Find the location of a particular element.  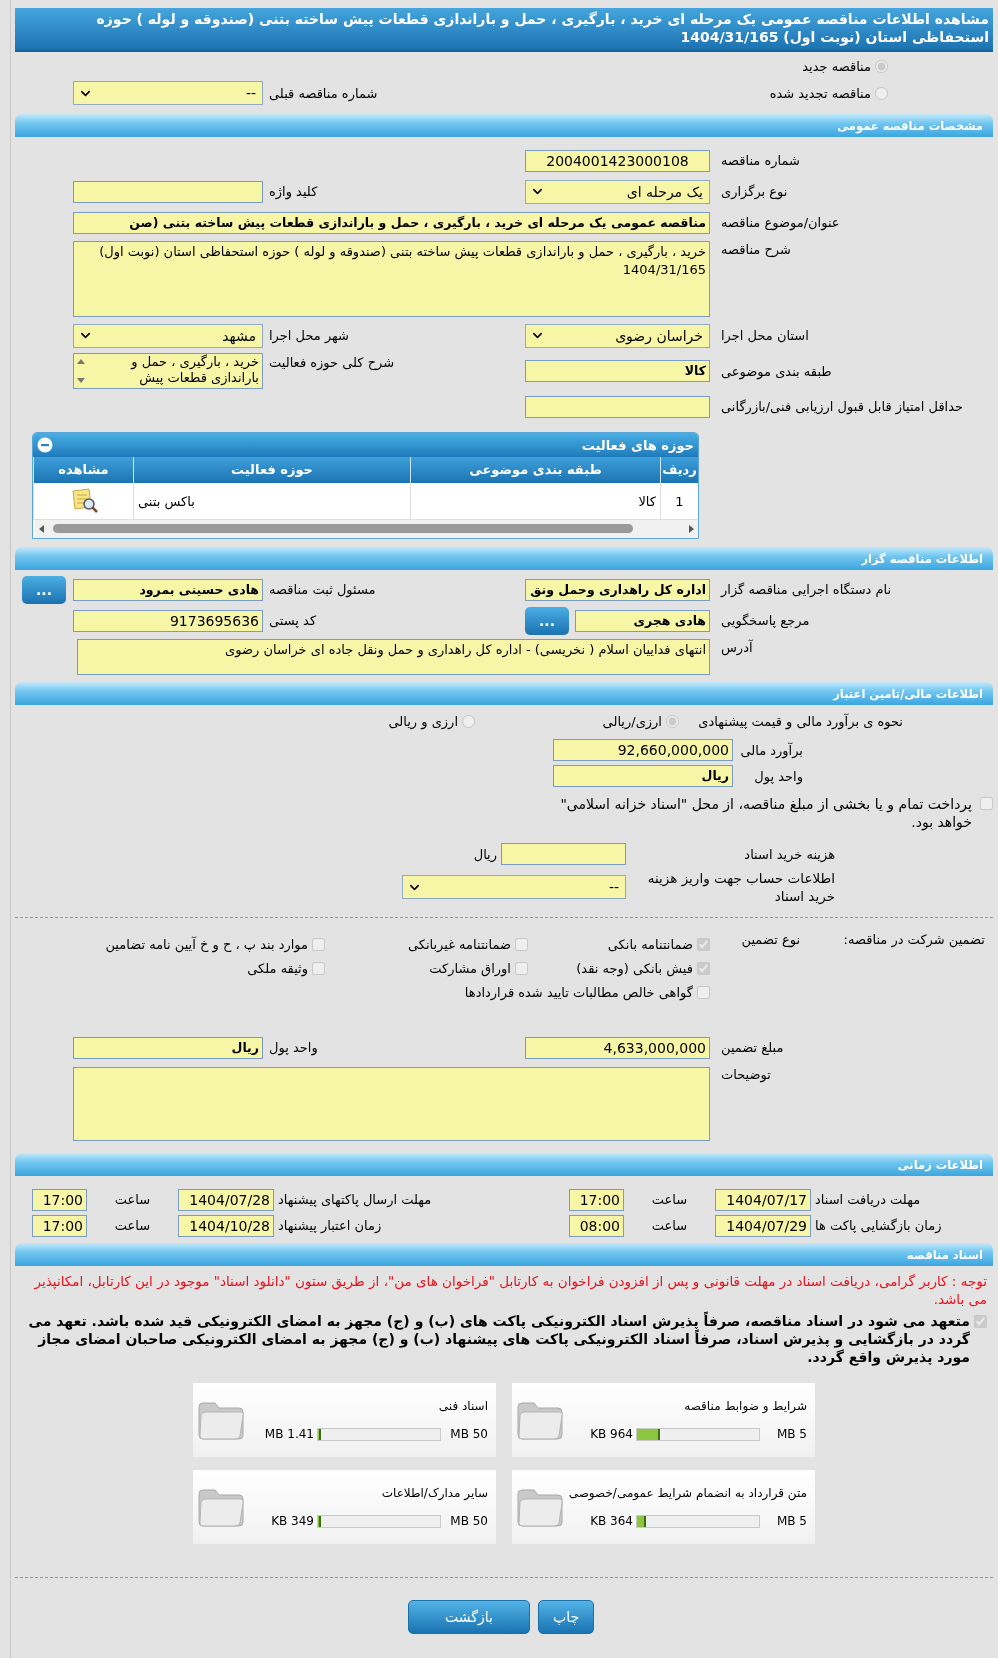

unit-label: ریال is located at coordinates (485, 854).